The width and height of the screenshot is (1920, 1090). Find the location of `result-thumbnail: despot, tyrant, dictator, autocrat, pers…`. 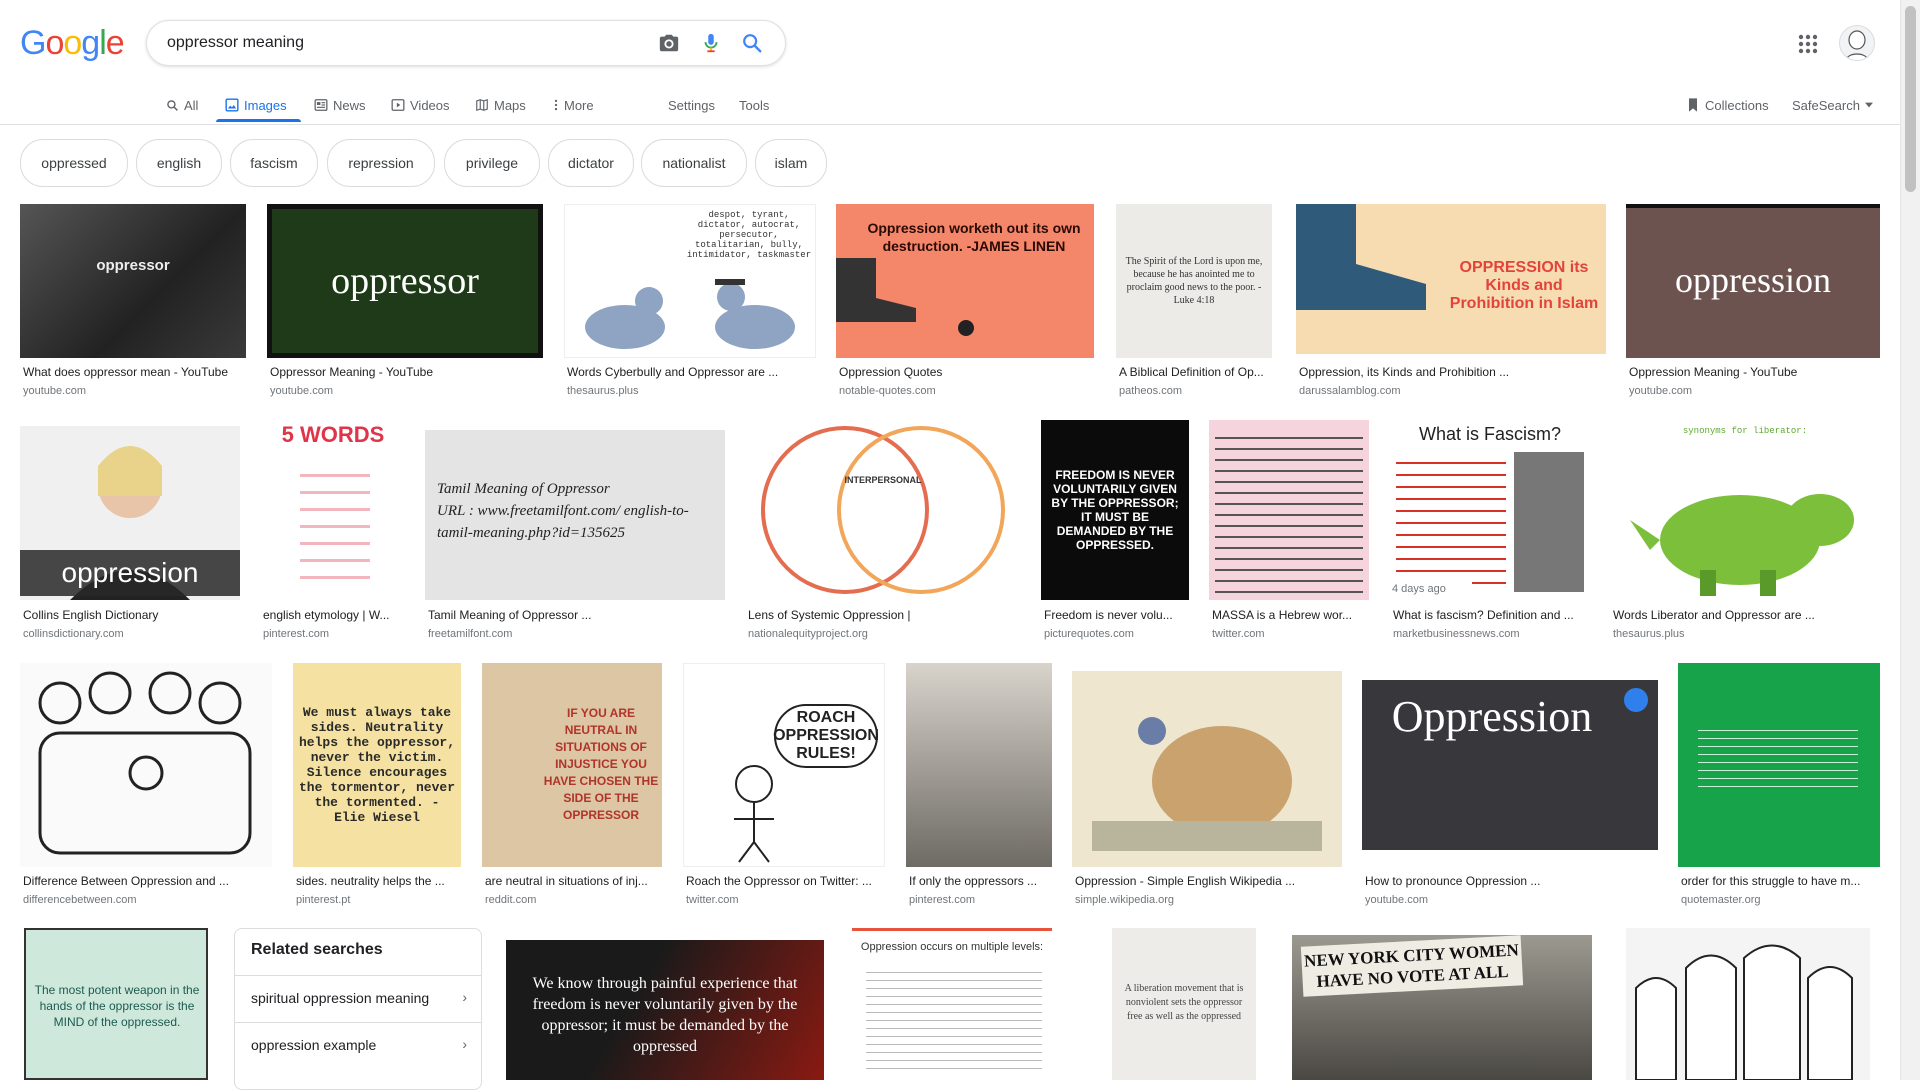

result-thumbnail: despot, tyrant, dictator, autocrat, pers… is located at coordinates (690, 281).